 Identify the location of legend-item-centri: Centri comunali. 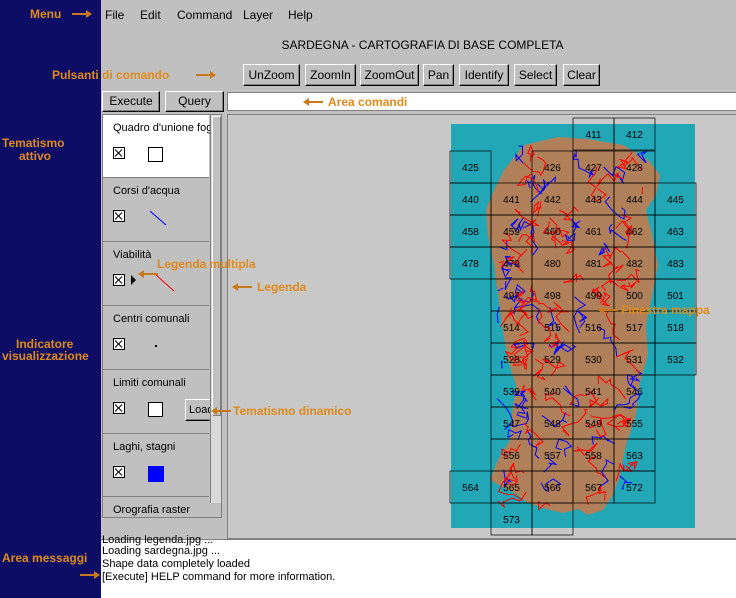
(156, 338).